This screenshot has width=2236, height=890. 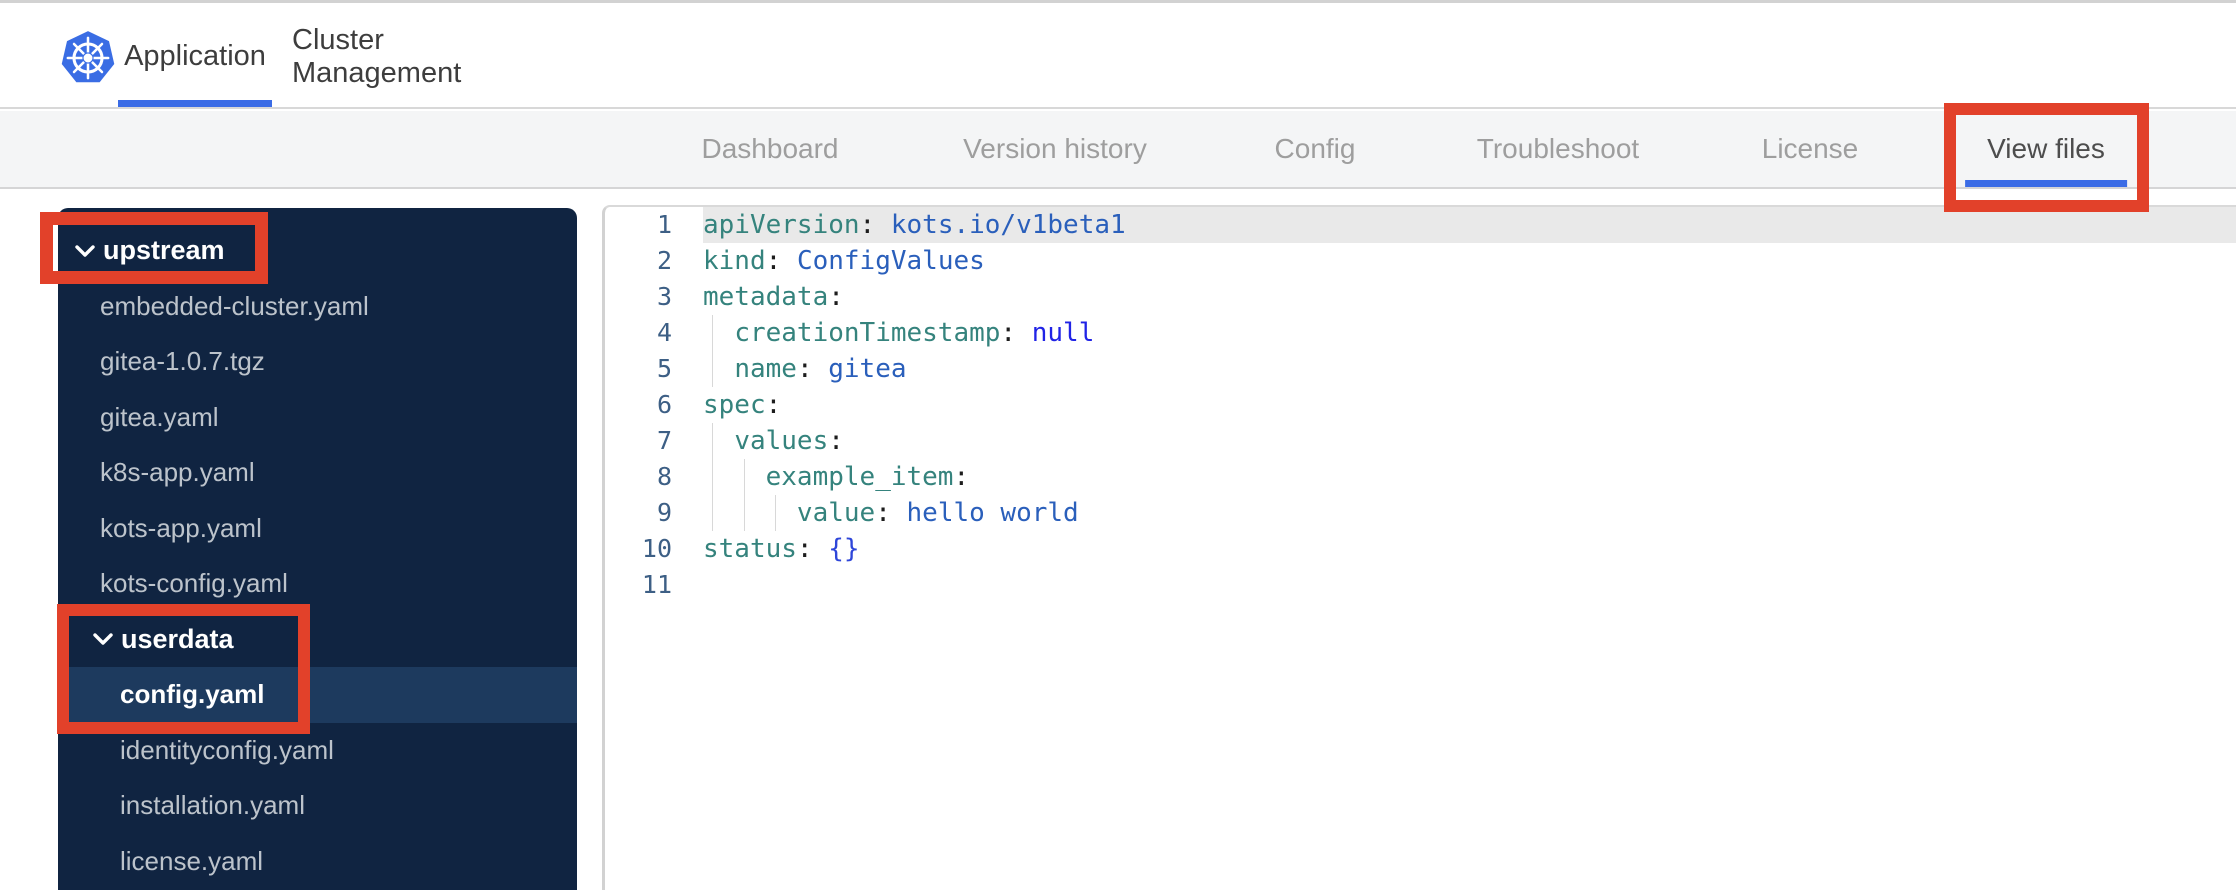 What do you see at coordinates (766, 297) in the screenshot?
I see `token-key: metadata` at bounding box center [766, 297].